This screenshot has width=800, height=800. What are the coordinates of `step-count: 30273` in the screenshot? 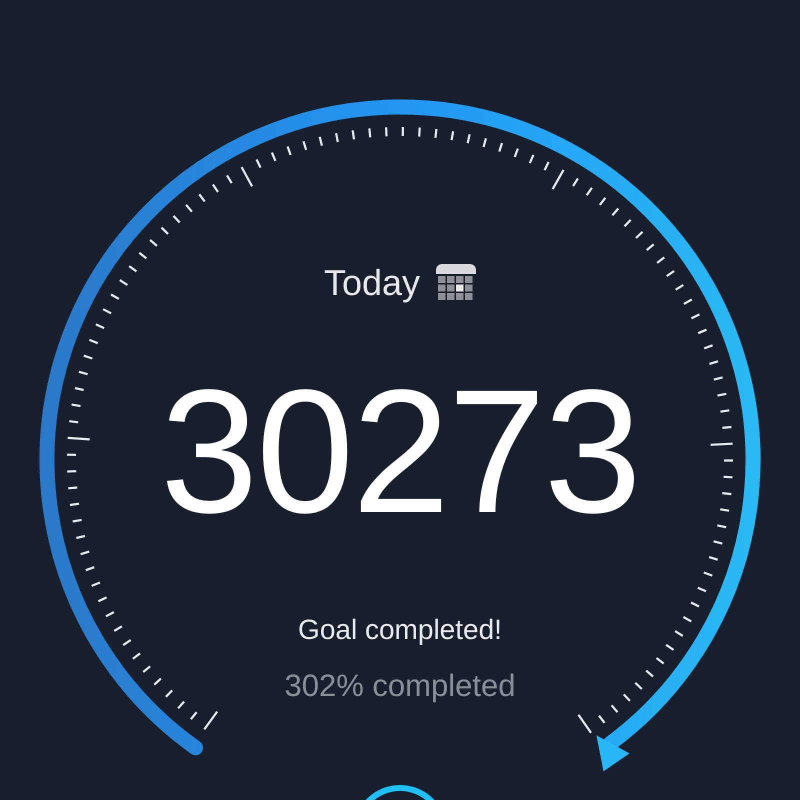 It's located at (400, 452).